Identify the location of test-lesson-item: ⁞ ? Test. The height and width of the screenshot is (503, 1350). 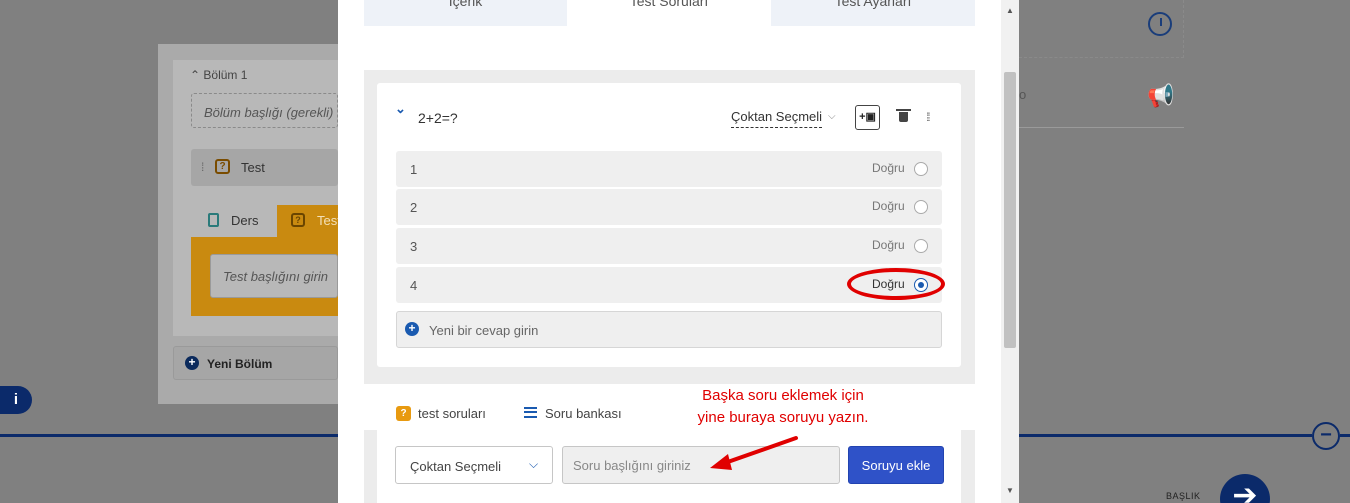
(264, 167).